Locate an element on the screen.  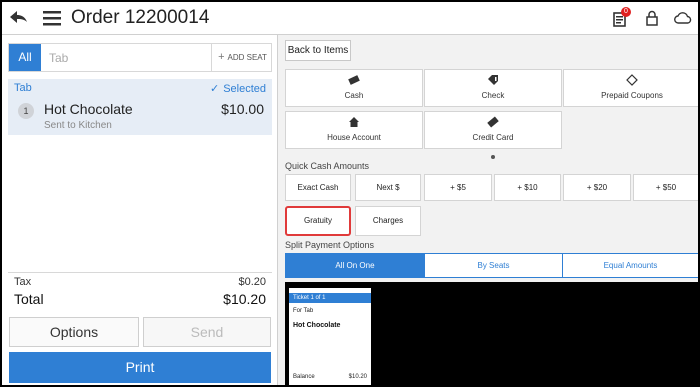
order-title: Order 12200014 is located at coordinates (140, 17).